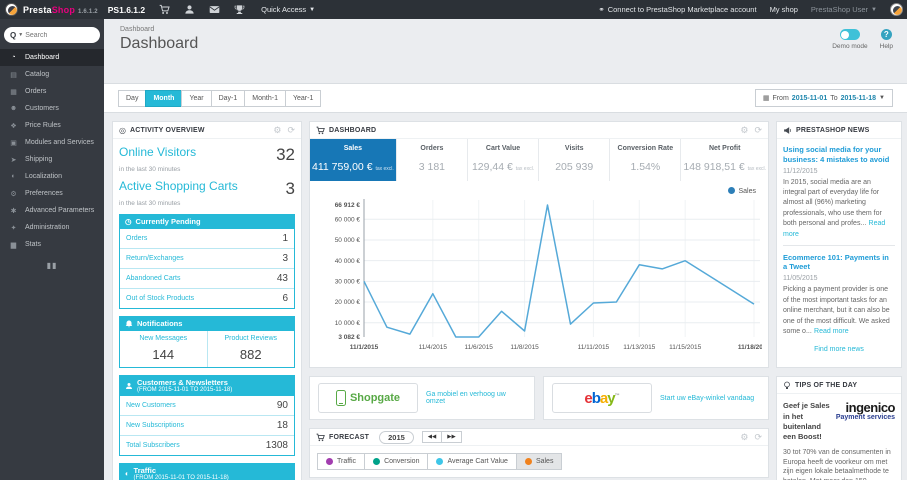 The width and height of the screenshot is (907, 480). What do you see at coordinates (451, 437) in the screenshot?
I see `forecast-next-button: ▶▶` at bounding box center [451, 437].